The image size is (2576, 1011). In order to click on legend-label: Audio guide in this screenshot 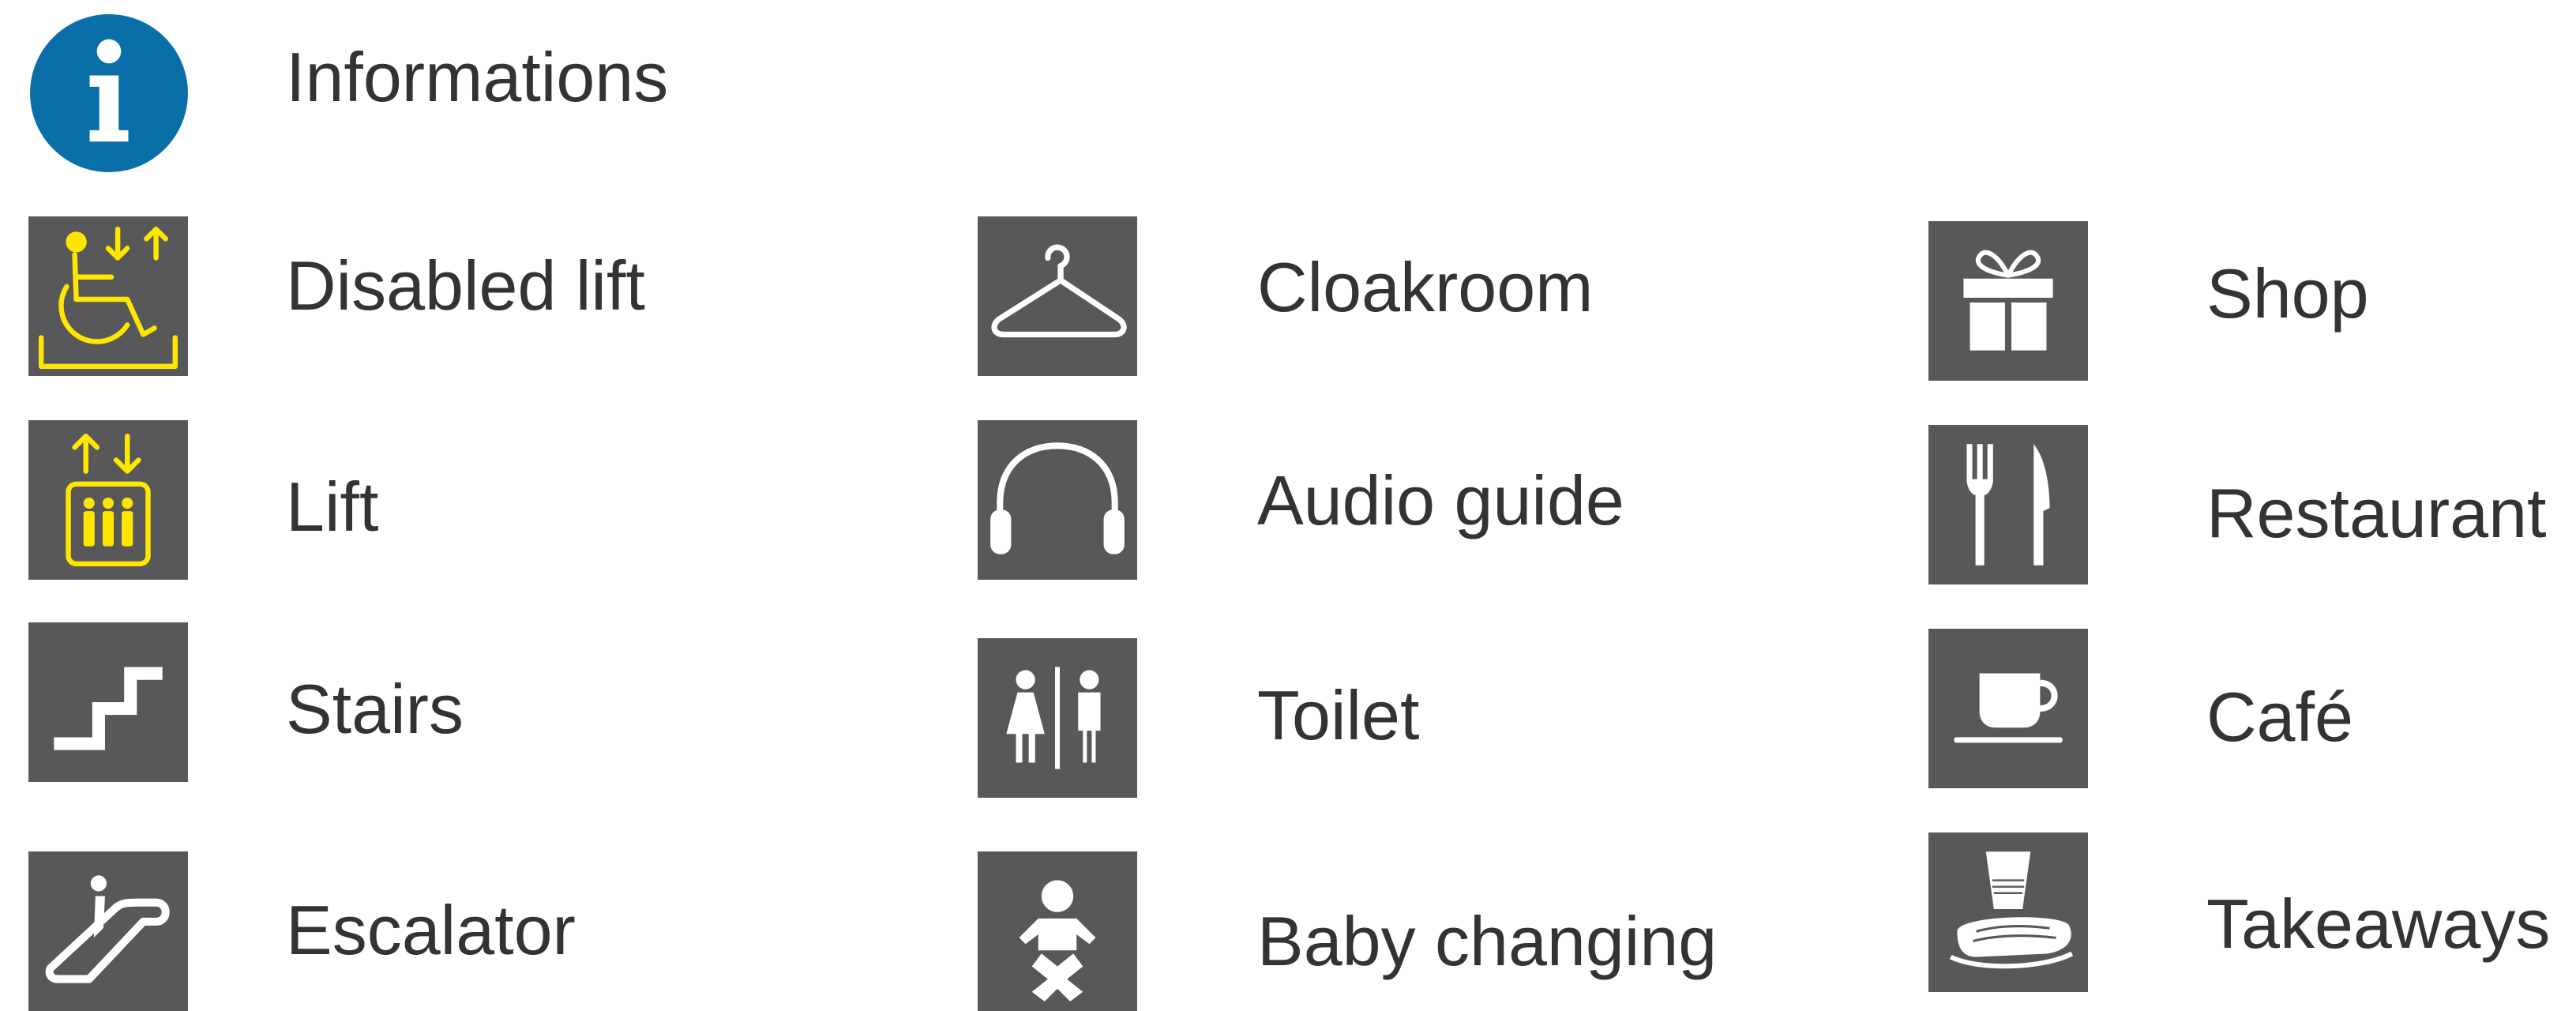, I will do `click(1440, 500)`.